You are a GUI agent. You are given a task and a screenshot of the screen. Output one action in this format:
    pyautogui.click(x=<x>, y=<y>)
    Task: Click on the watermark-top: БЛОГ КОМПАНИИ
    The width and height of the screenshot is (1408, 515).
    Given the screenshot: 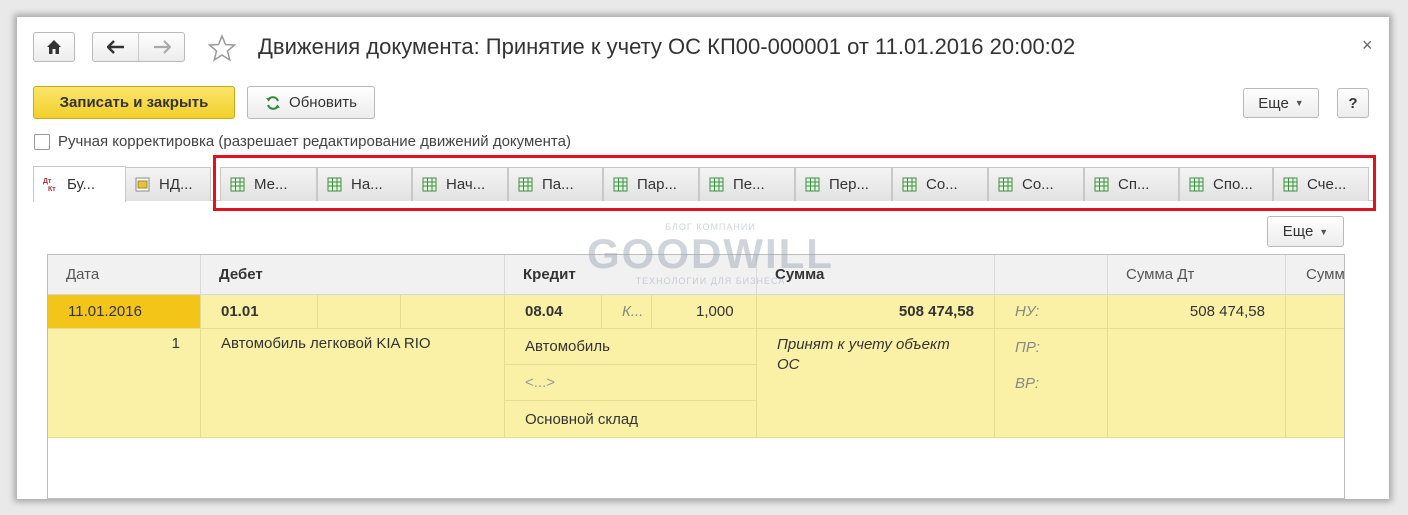 What is the action you would take?
    pyautogui.click(x=710, y=227)
    